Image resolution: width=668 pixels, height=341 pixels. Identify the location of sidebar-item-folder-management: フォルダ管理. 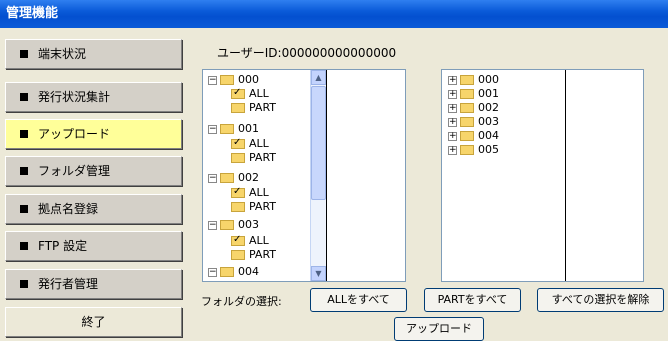
(93, 171).